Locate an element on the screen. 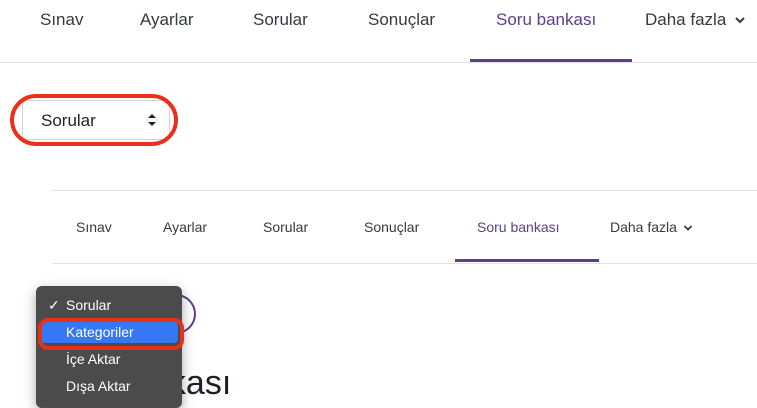  checkmark-icon: ✓ is located at coordinates (54, 305).